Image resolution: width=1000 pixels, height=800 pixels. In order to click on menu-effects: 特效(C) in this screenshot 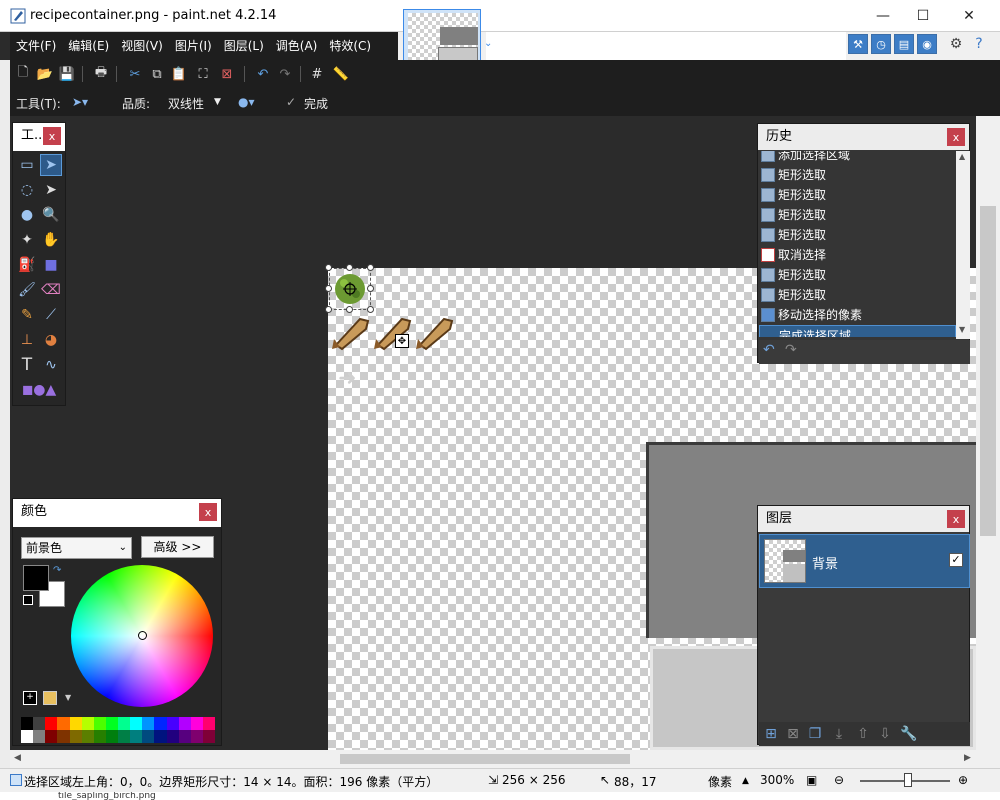, I will do `click(350, 46)`.